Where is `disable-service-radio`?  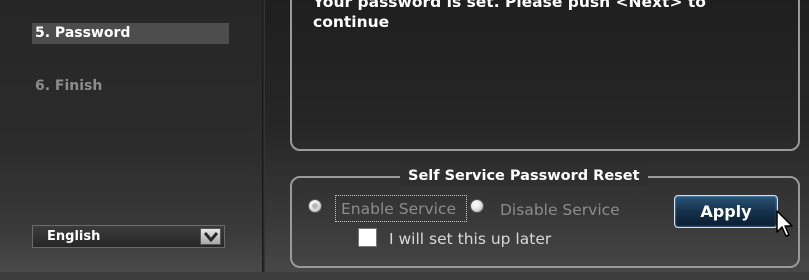
disable-service-radio is located at coordinates (477, 206).